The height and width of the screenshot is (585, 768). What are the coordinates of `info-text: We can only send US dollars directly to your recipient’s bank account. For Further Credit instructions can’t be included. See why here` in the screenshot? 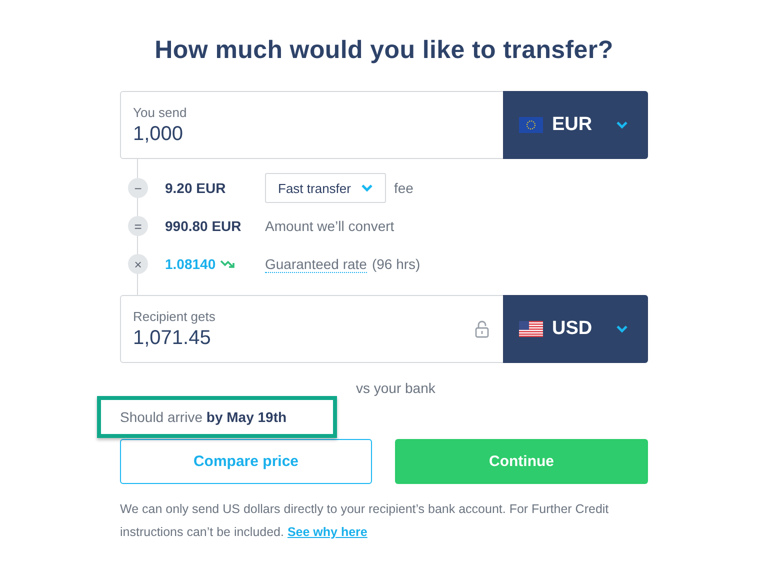 It's located at (365, 521).